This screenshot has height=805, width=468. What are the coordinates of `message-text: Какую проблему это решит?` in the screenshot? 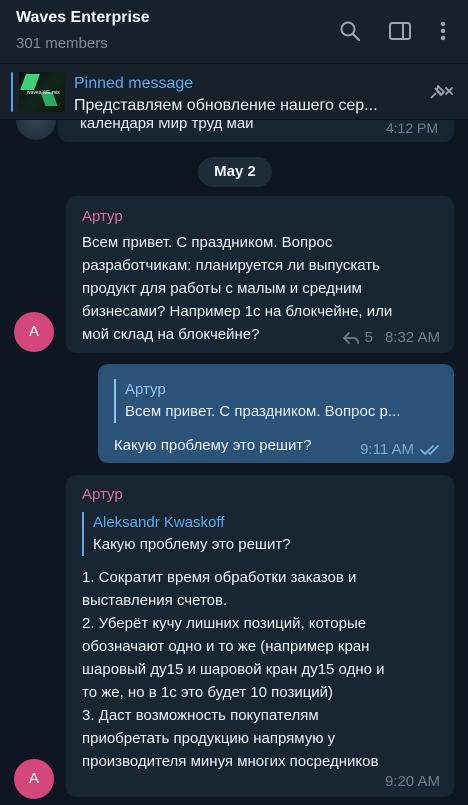 It's located at (213, 445).